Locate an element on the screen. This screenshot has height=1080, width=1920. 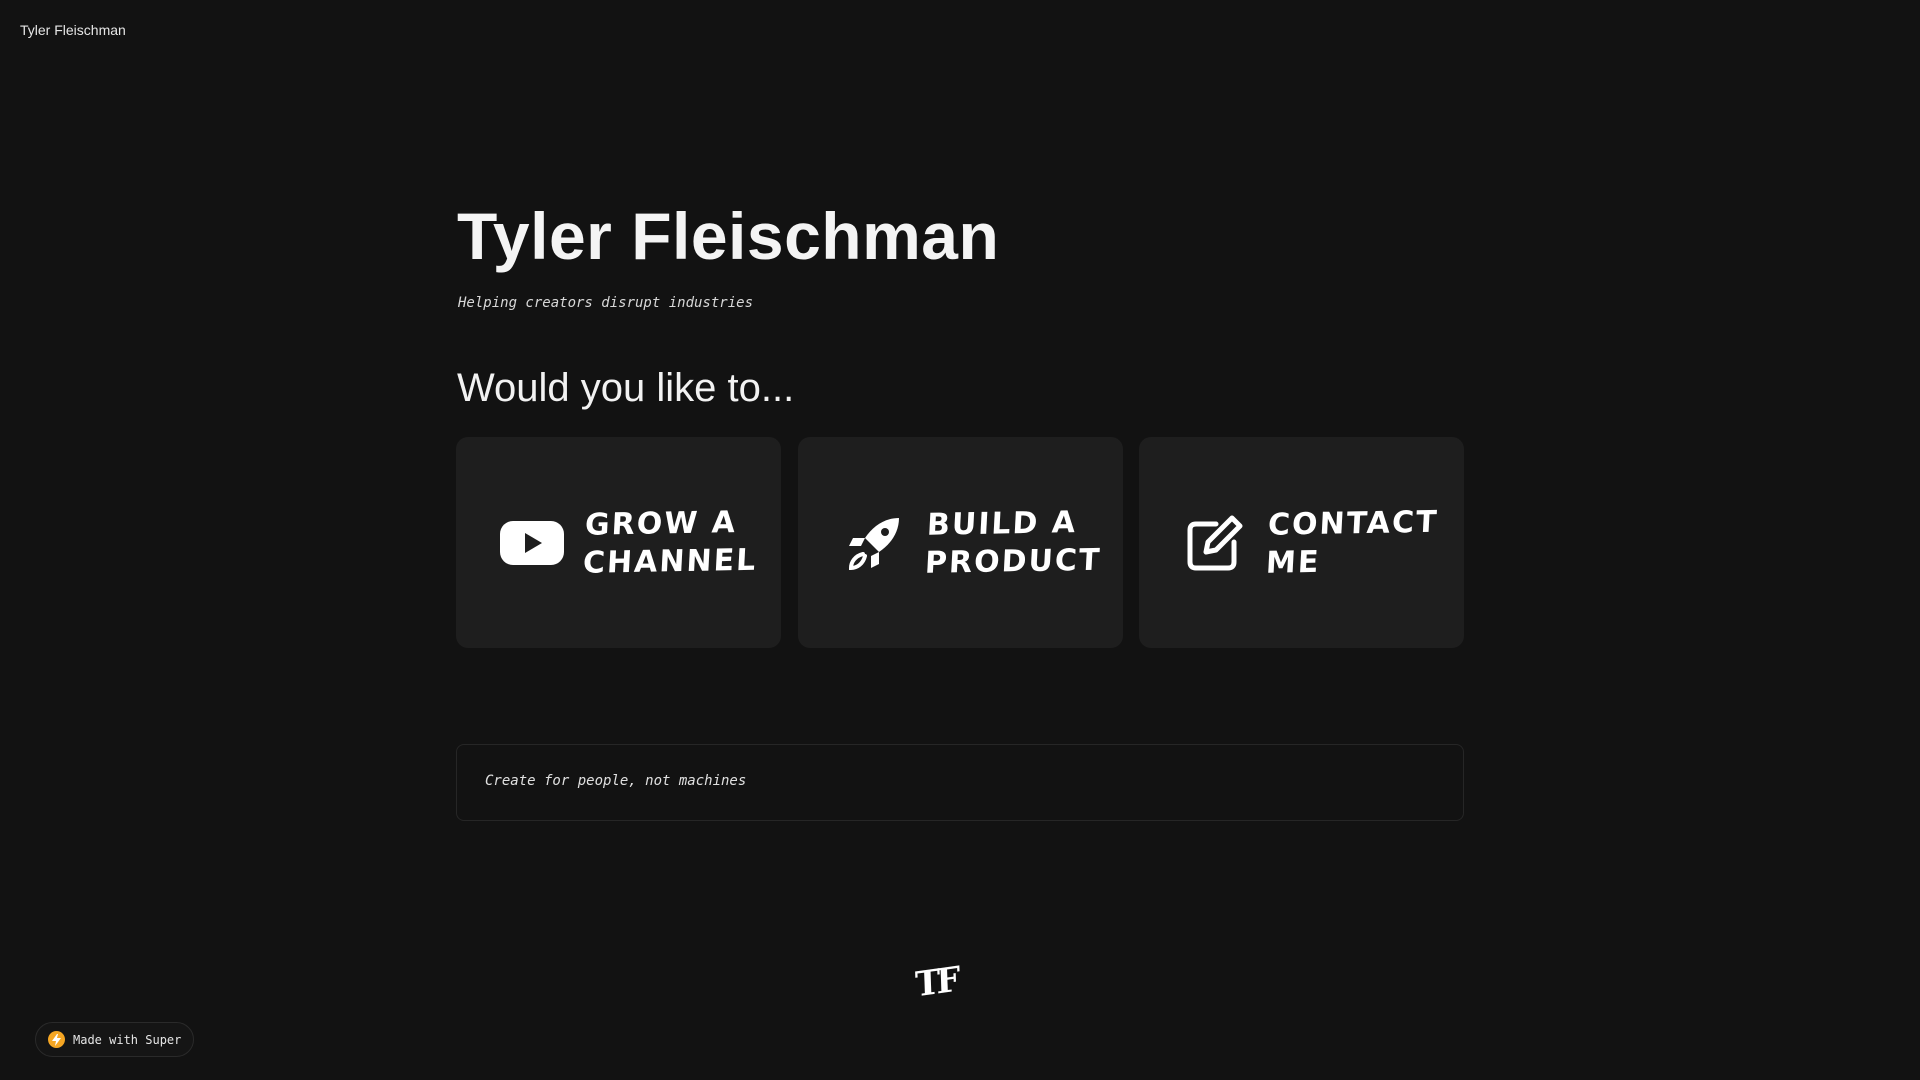
action-cards: Grow a channel Build a product is located at coordinates (960, 542).